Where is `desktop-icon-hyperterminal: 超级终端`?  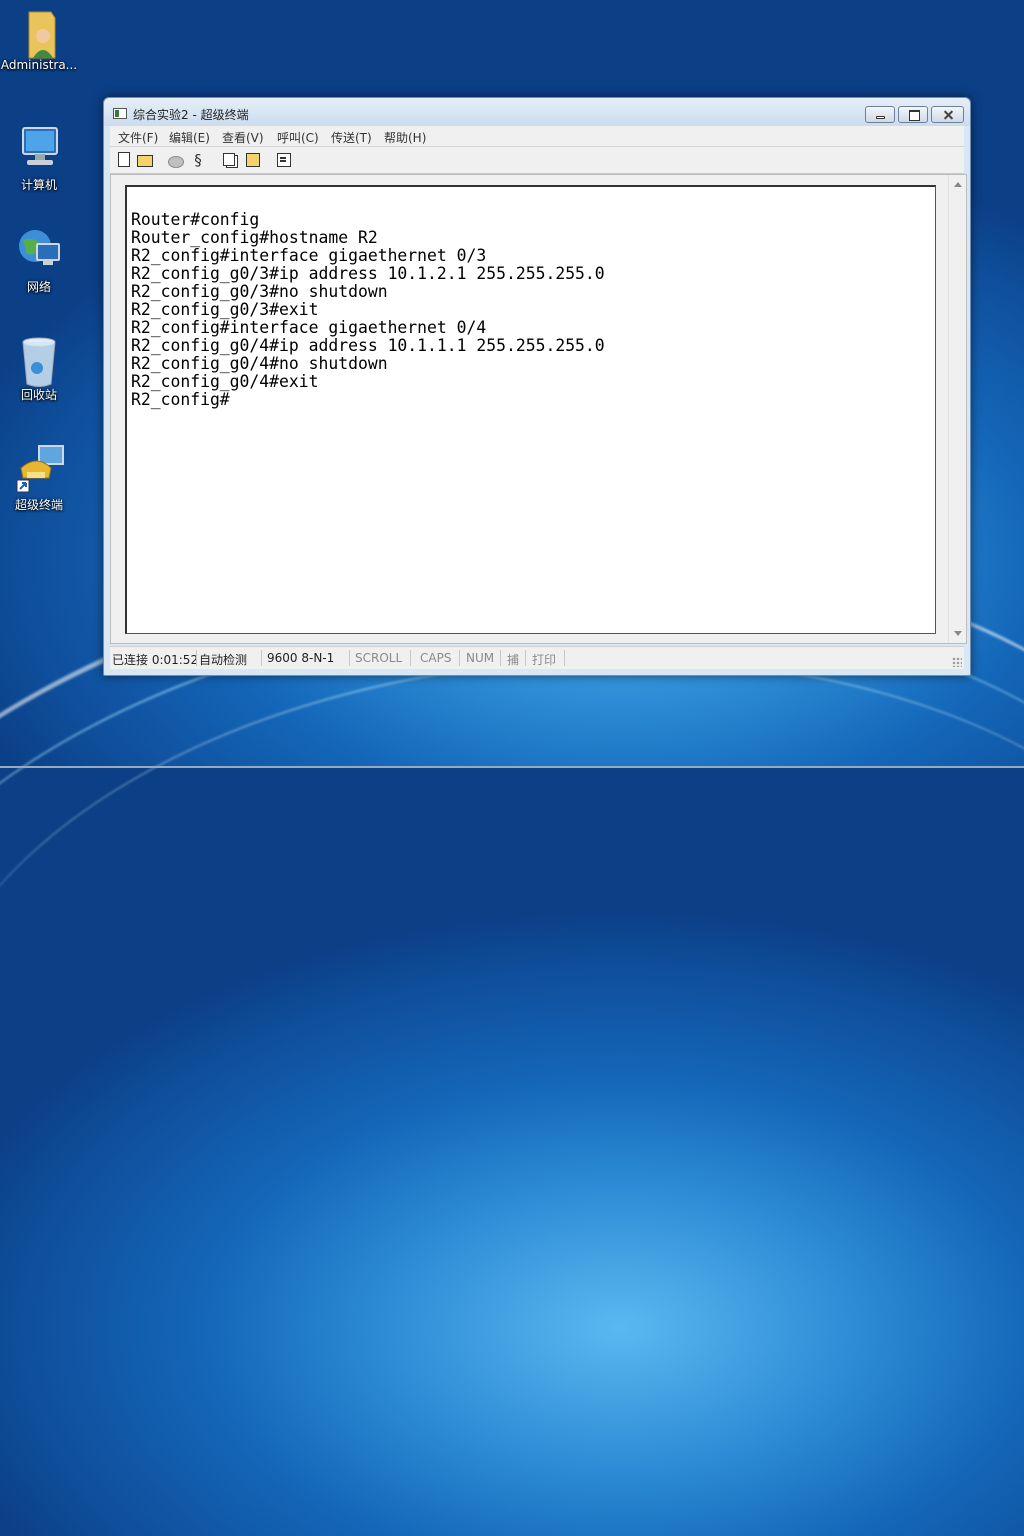 desktop-icon-hyperterminal: 超级终端 is located at coordinates (39, 478).